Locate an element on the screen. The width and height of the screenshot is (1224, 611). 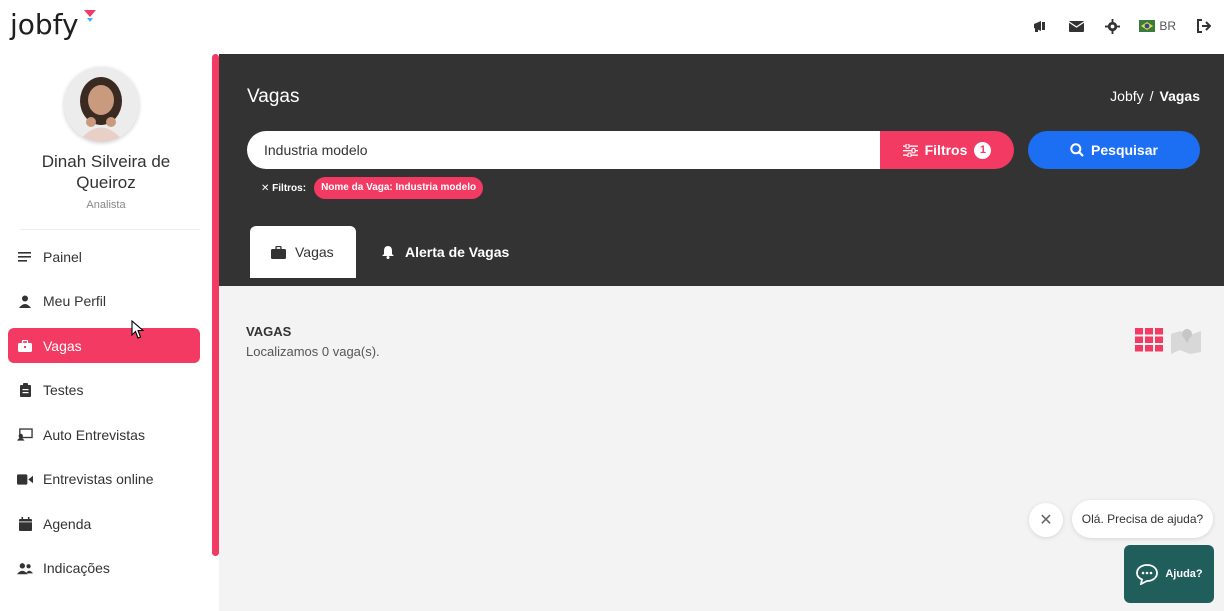
search-button: Pesquisar is located at coordinates (1114, 150).